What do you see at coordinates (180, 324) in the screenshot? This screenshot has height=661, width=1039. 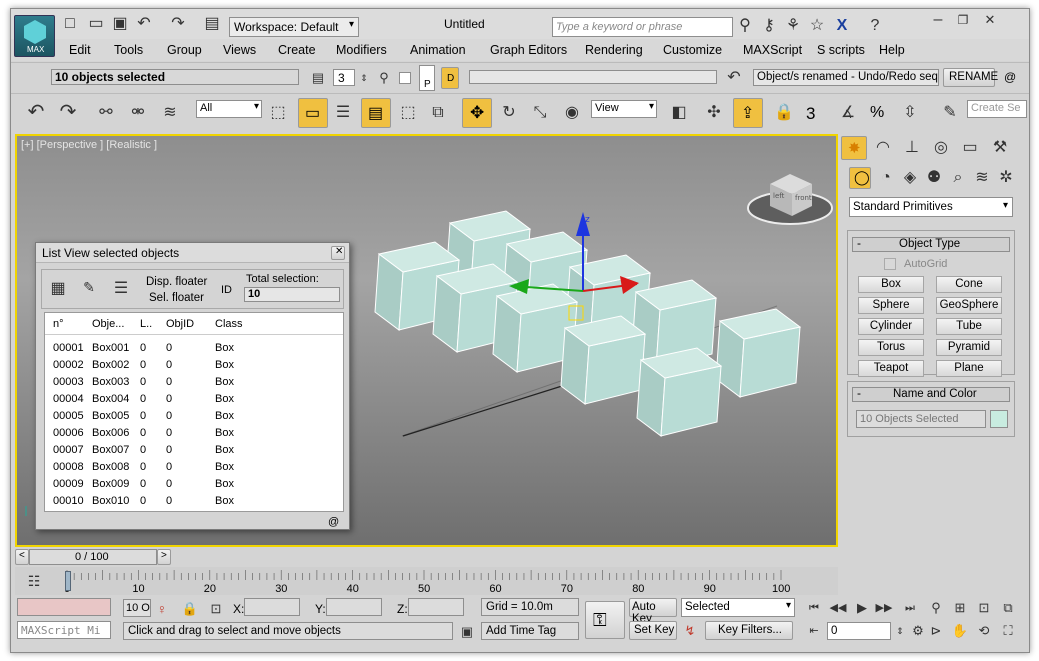 I see `col-objid: ObjID` at bounding box center [180, 324].